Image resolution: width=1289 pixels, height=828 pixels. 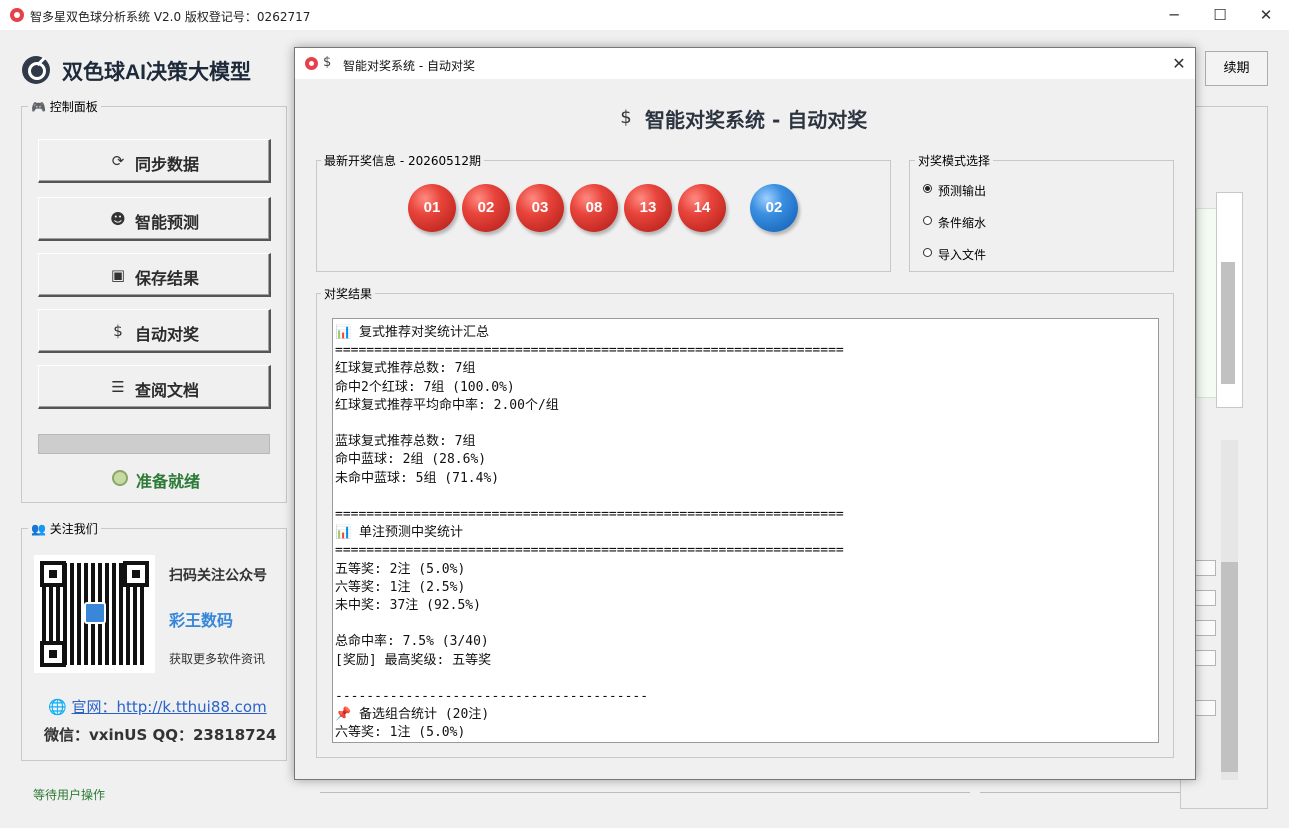 I want to click on result-line: 未中奖: 37注 (92.5%), so click(x=408, y=606).